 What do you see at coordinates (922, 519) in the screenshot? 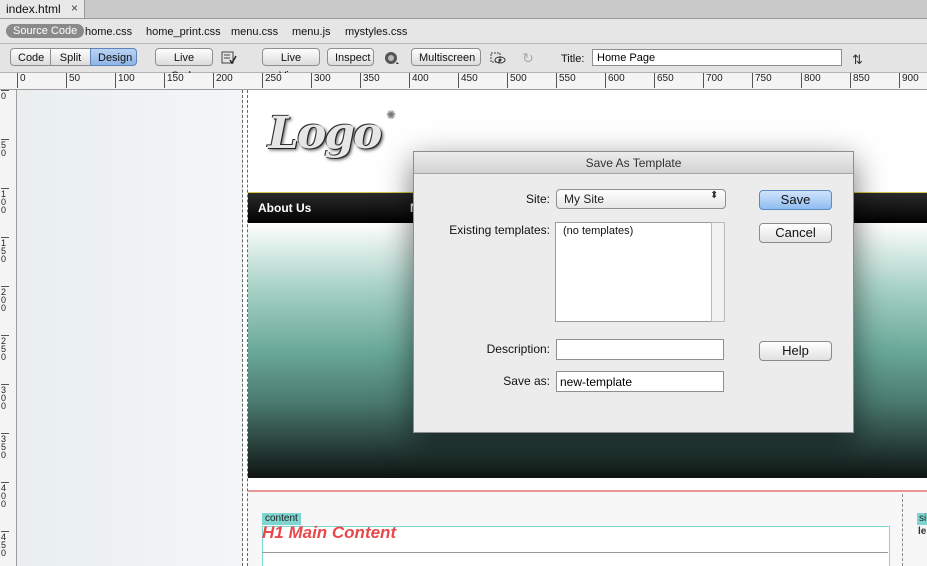
I see `sidebar-div-tag: si` at bounding box center [922, 519].